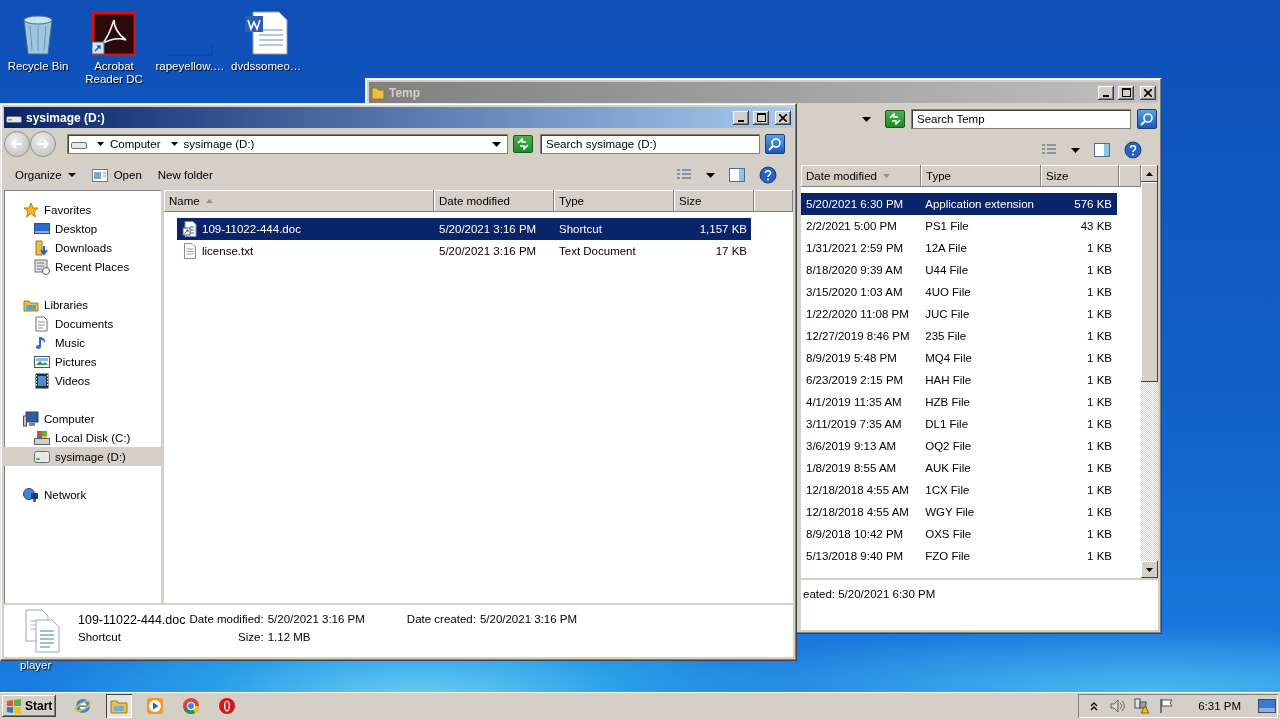 The width and height of the screenshot is (1280, 720). I want to click on file-row: 5/13/2018 9:40 PM FZO File 1 KB, so click(959, 556).